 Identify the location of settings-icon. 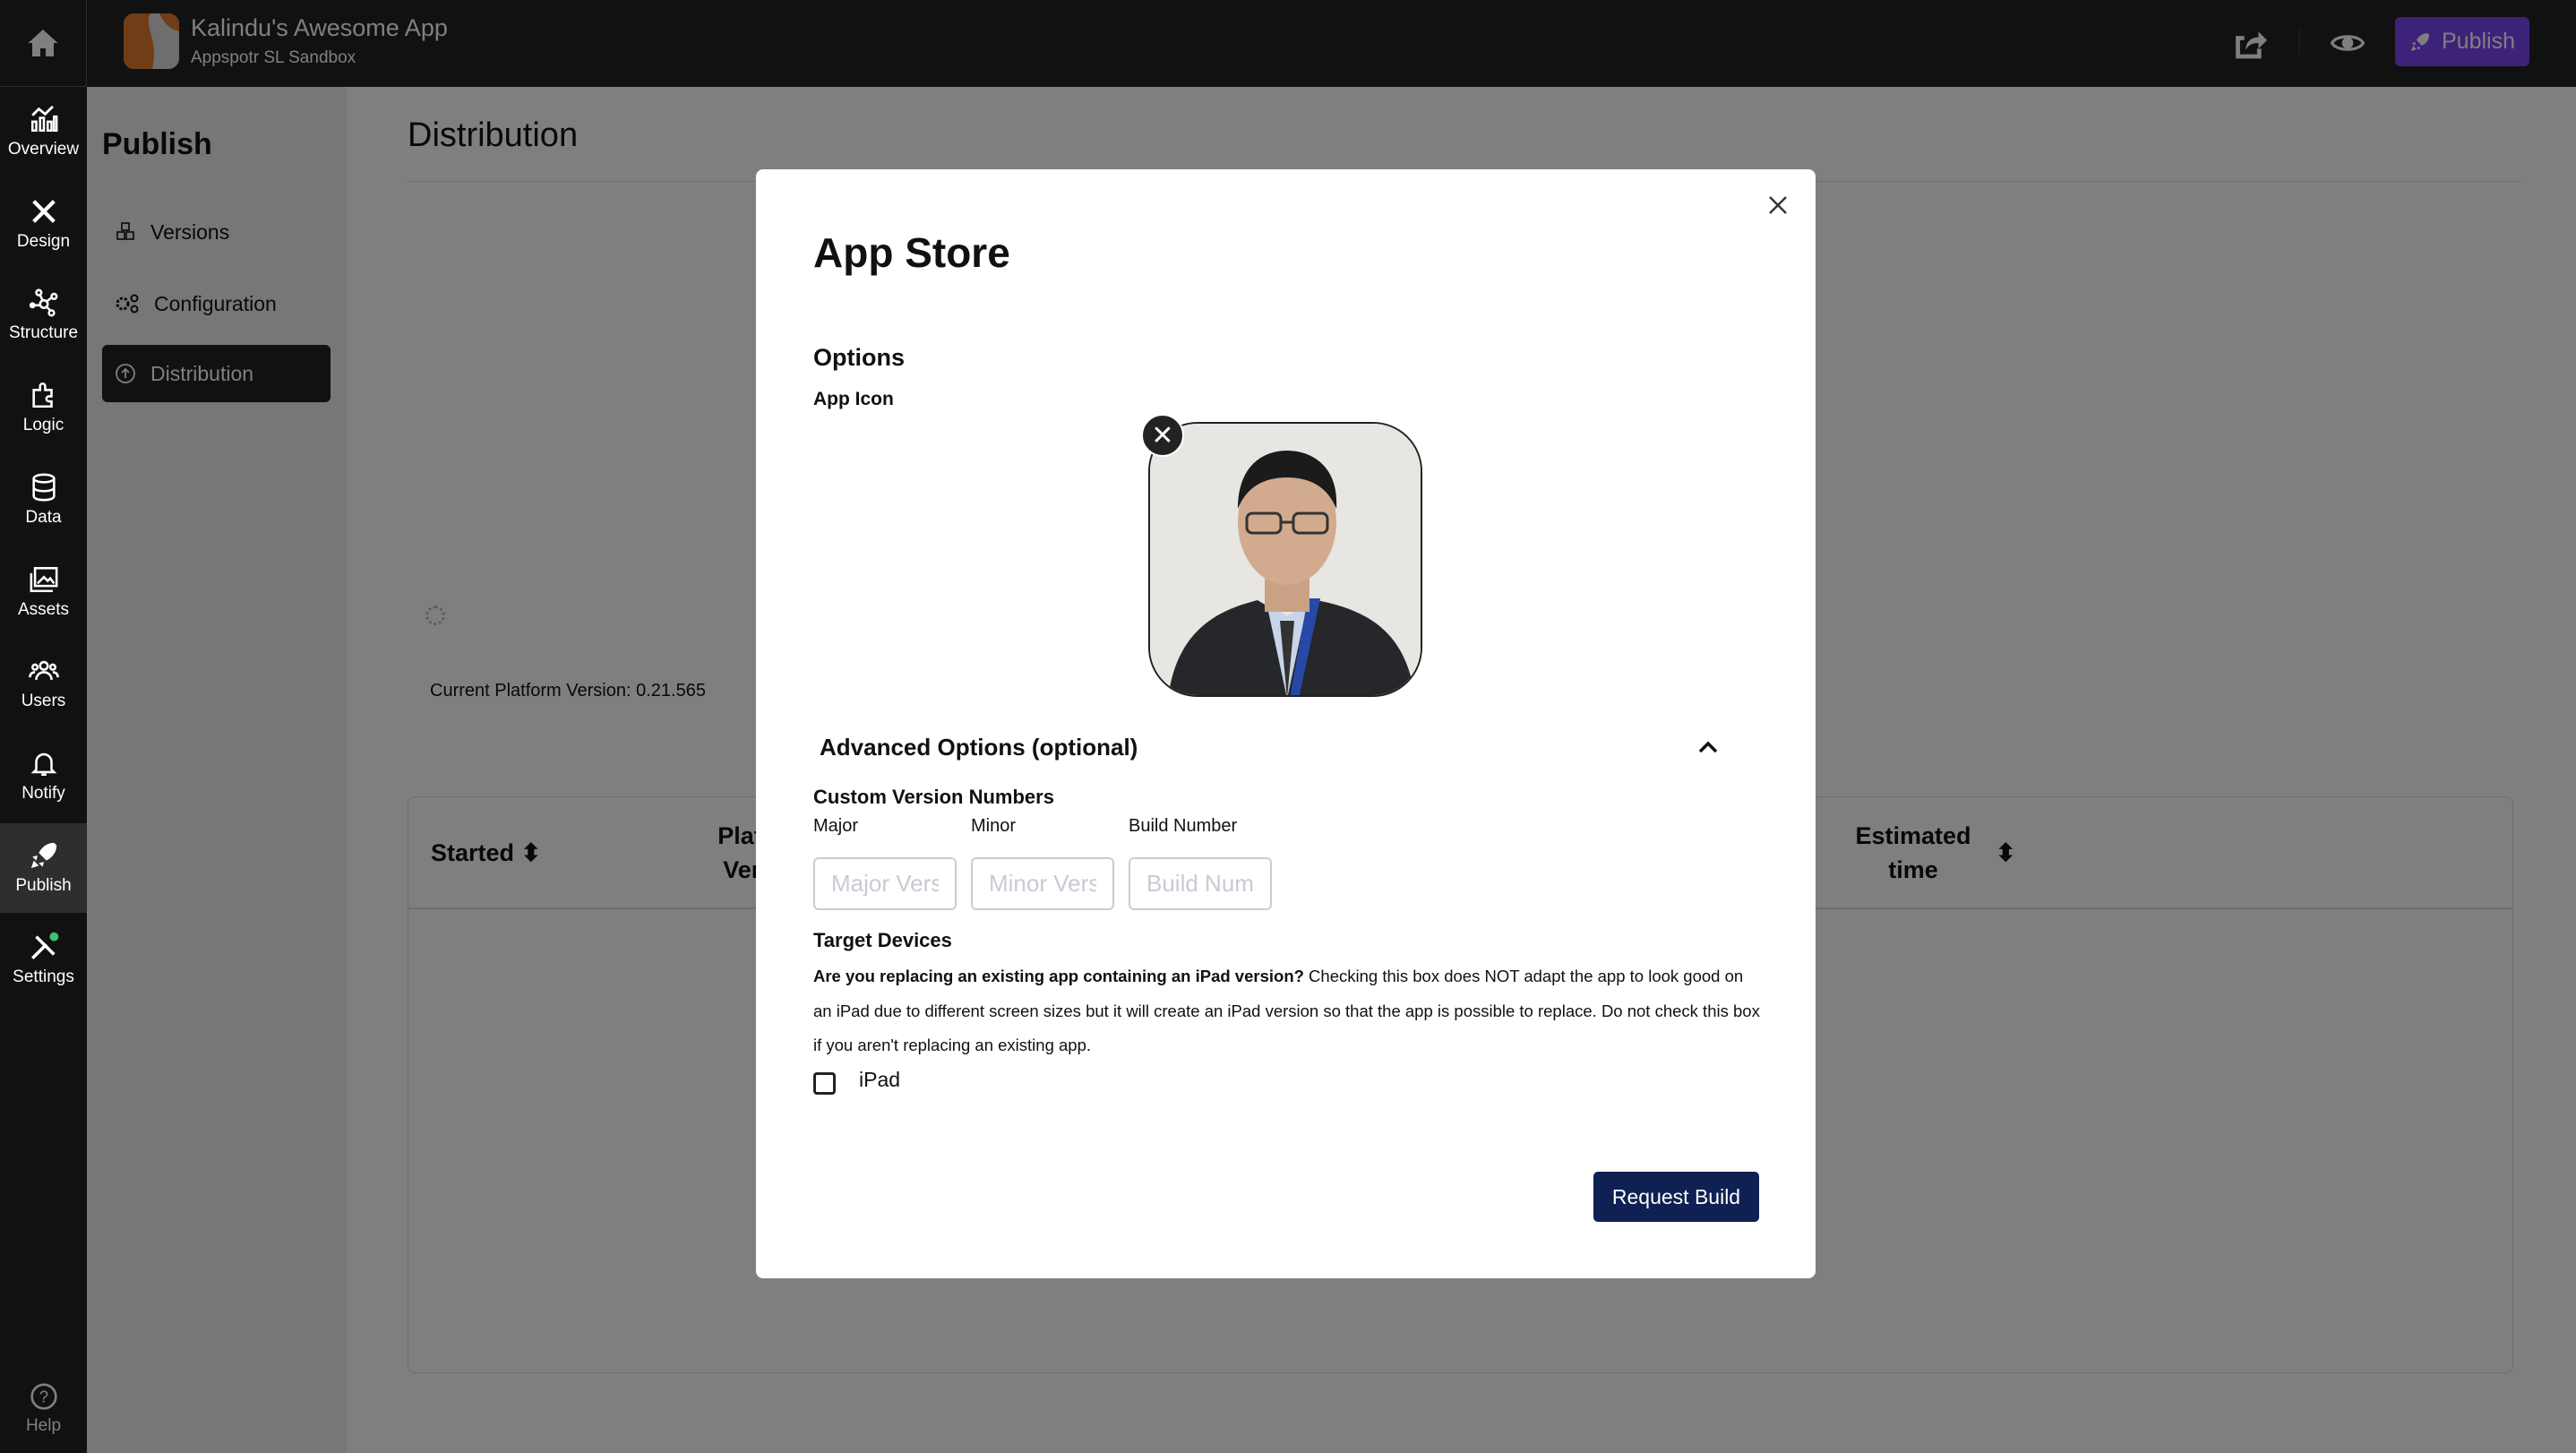
(44, 947).